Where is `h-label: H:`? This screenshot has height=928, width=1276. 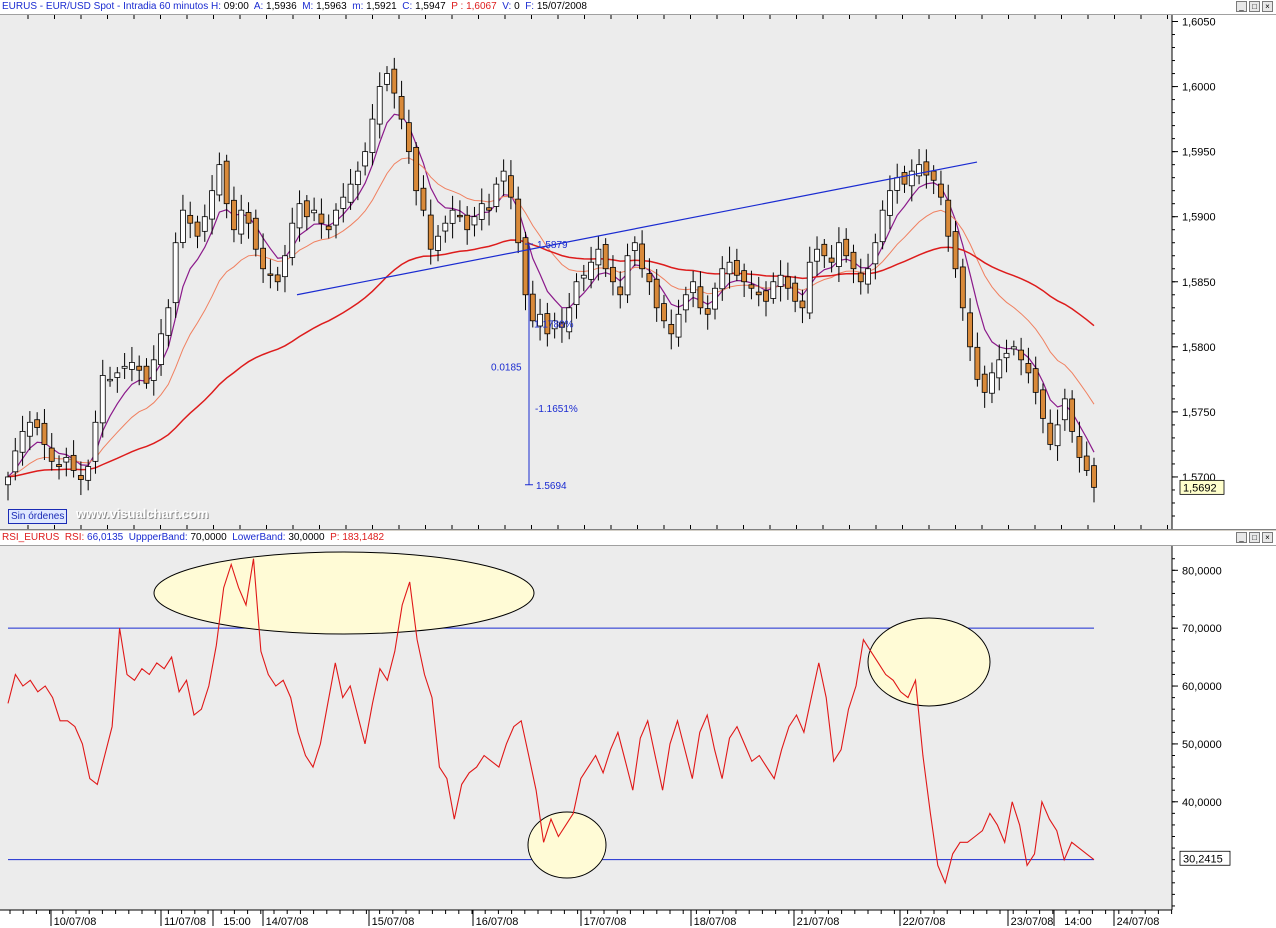 h-label: H: is located at coordinates (215, 6).